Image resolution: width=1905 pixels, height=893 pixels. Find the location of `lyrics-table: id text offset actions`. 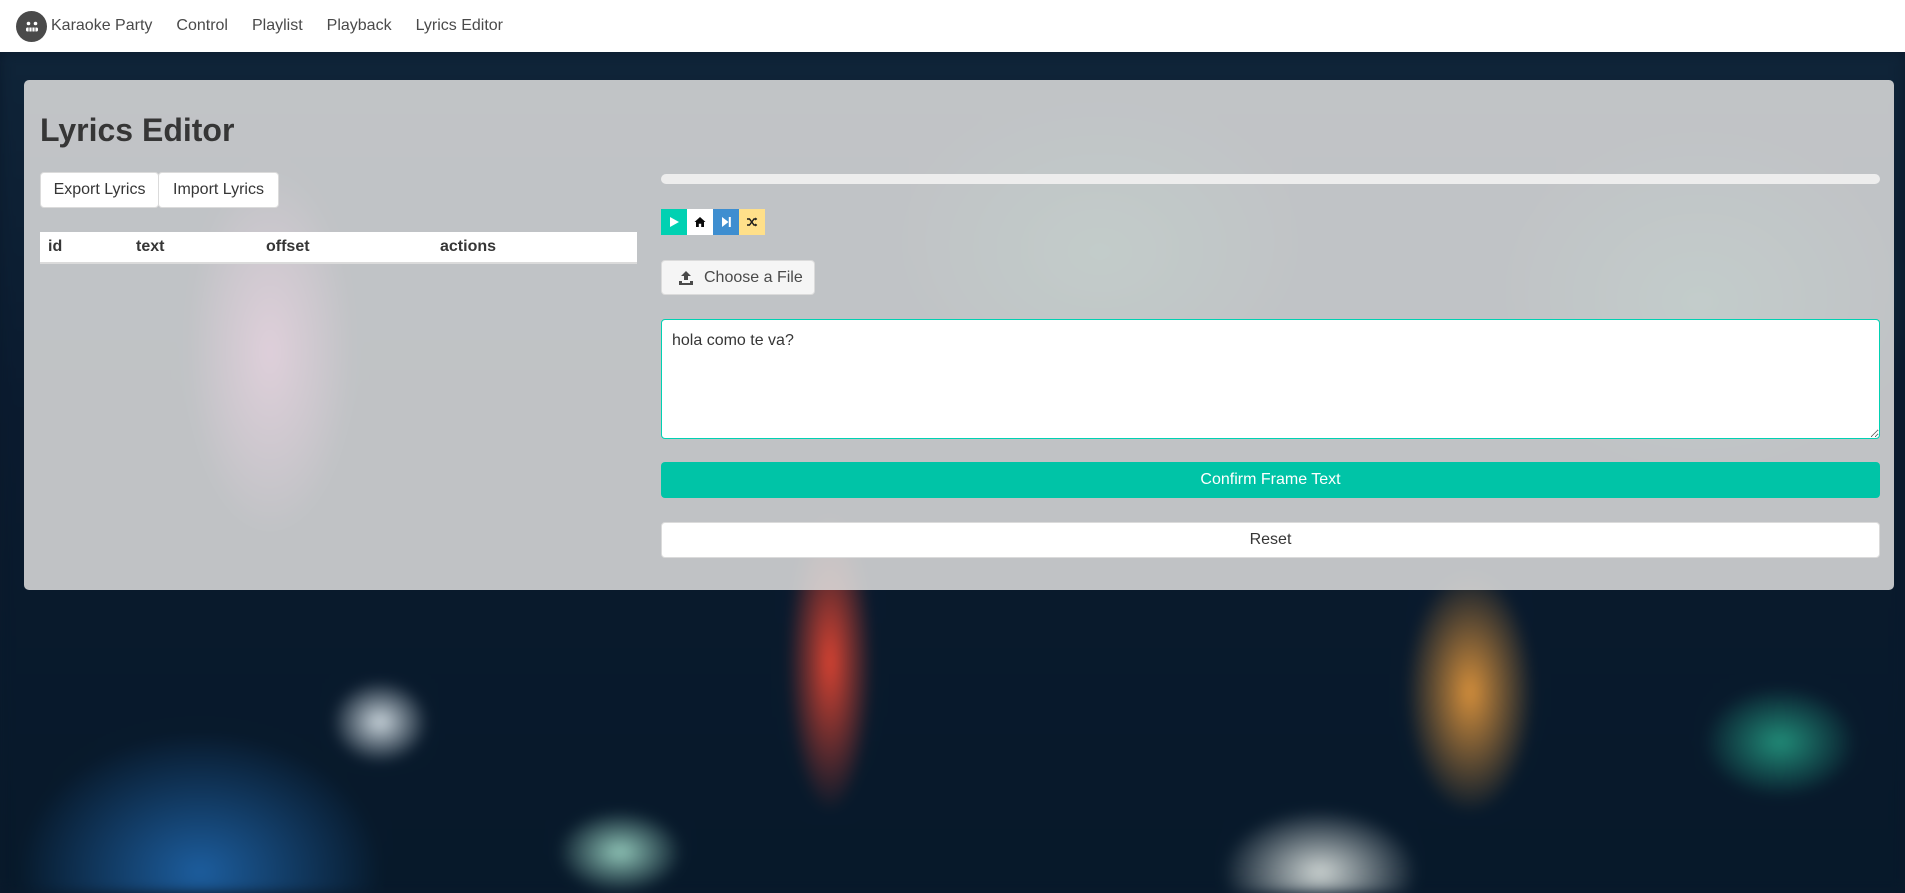

lyrics-table: id text offset actions is located at coordinates (338, 248).